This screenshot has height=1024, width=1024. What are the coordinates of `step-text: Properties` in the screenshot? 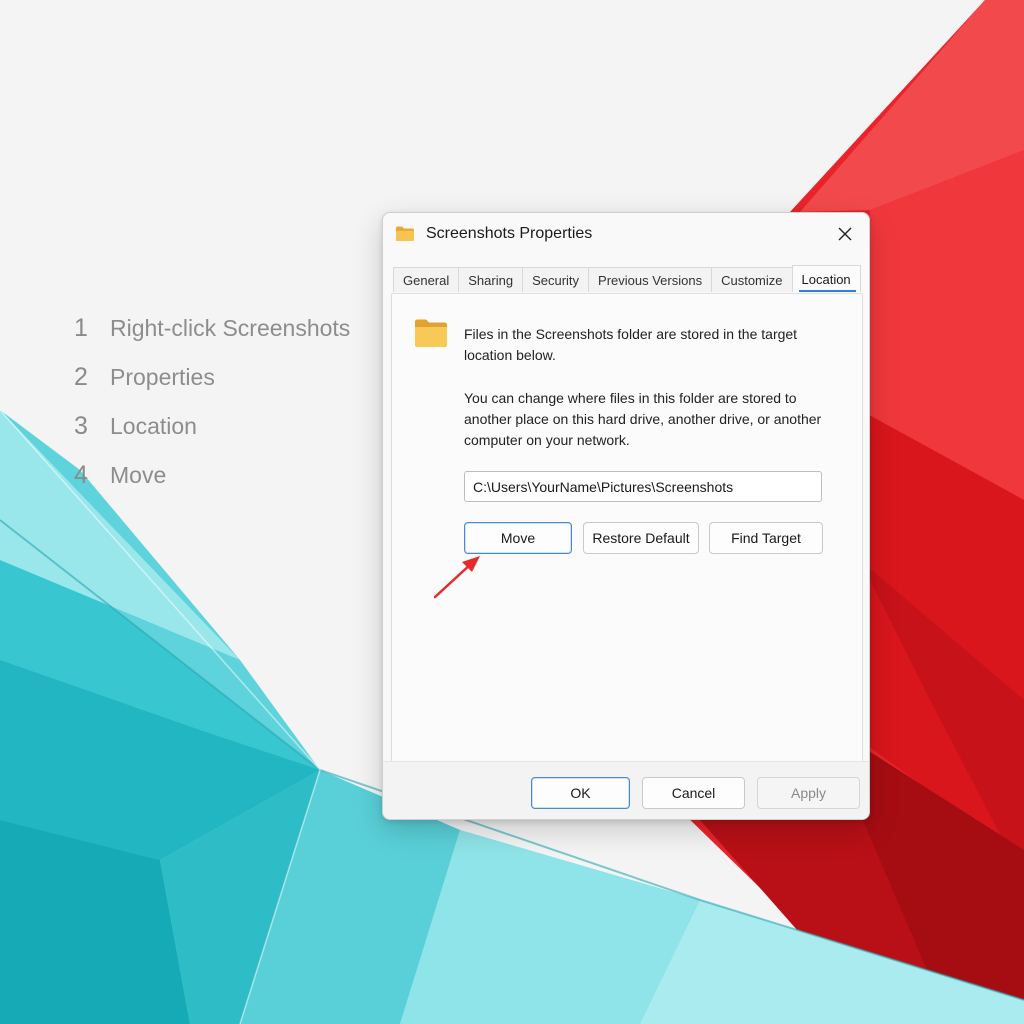 It's located at (162, 377).